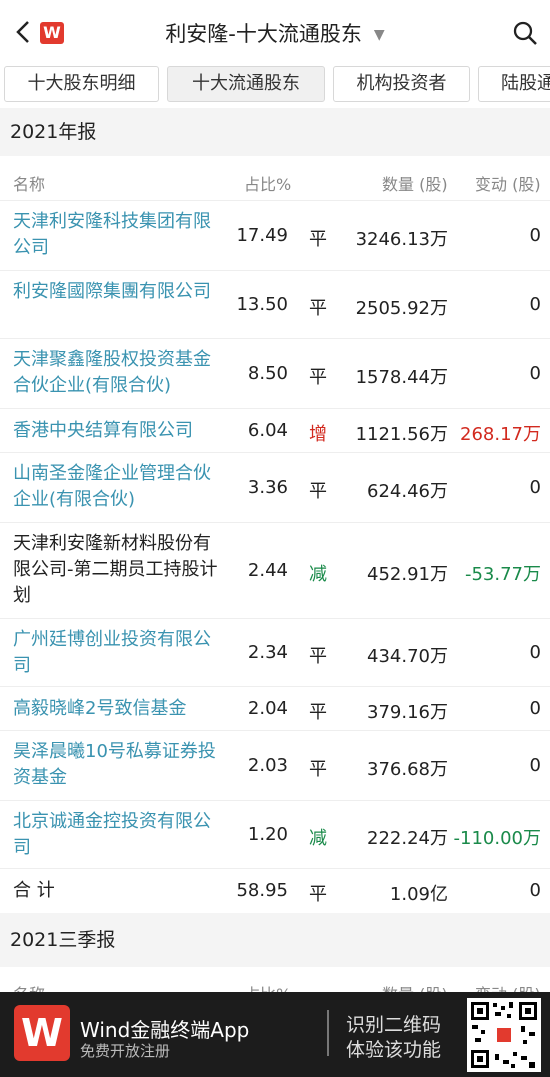 The image size is (550, 1077). What do you see at coordinates (504, 1035) in the screenshot?
I see `qr-code-icon` at bounding box center [504, 1035].